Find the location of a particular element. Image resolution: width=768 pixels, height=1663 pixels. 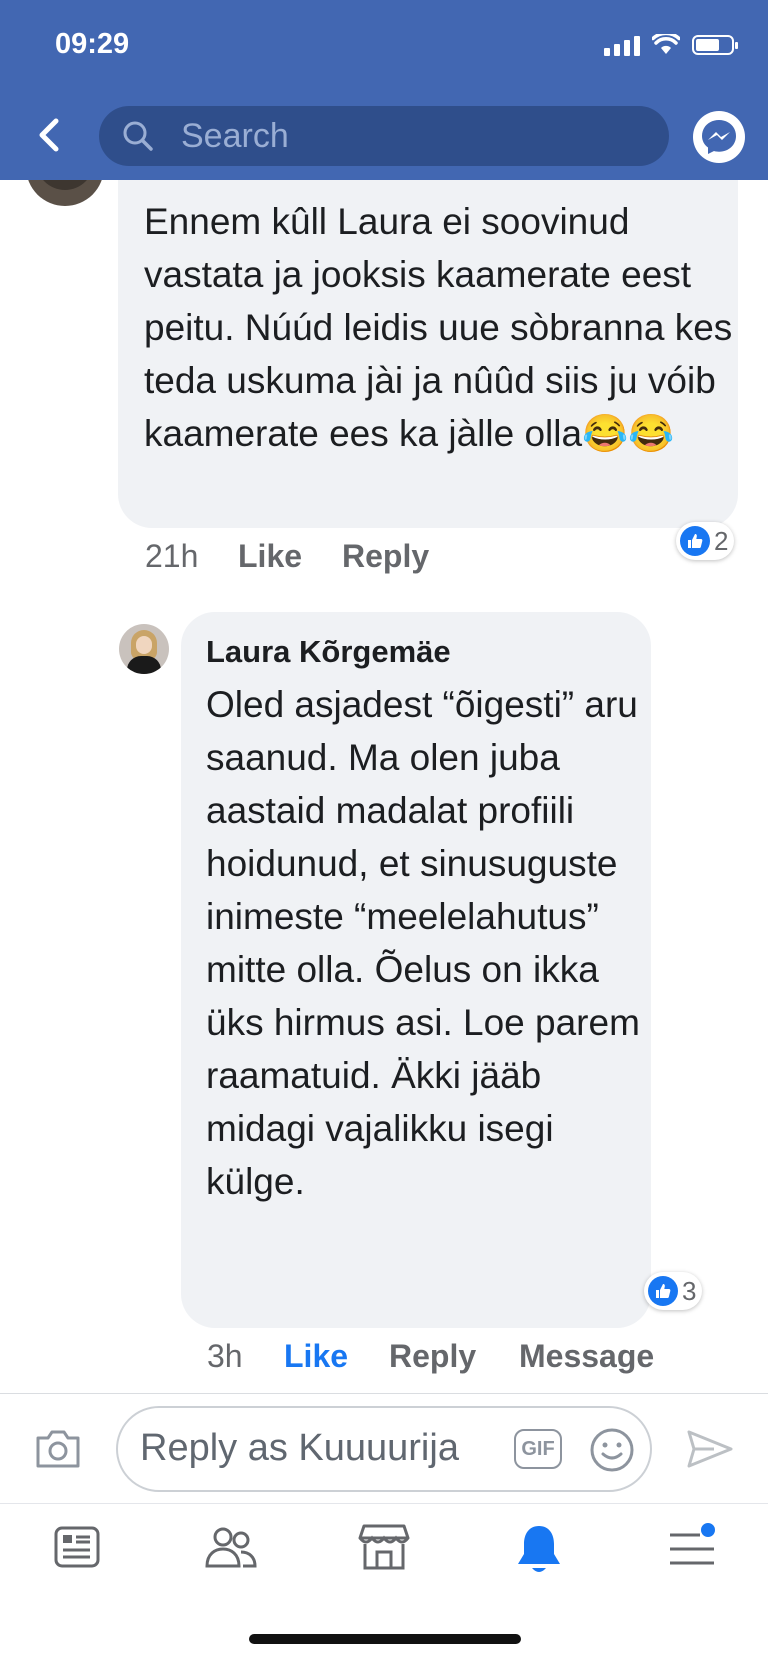

reaction-badge: 2 is located at coordinates (705, 541).